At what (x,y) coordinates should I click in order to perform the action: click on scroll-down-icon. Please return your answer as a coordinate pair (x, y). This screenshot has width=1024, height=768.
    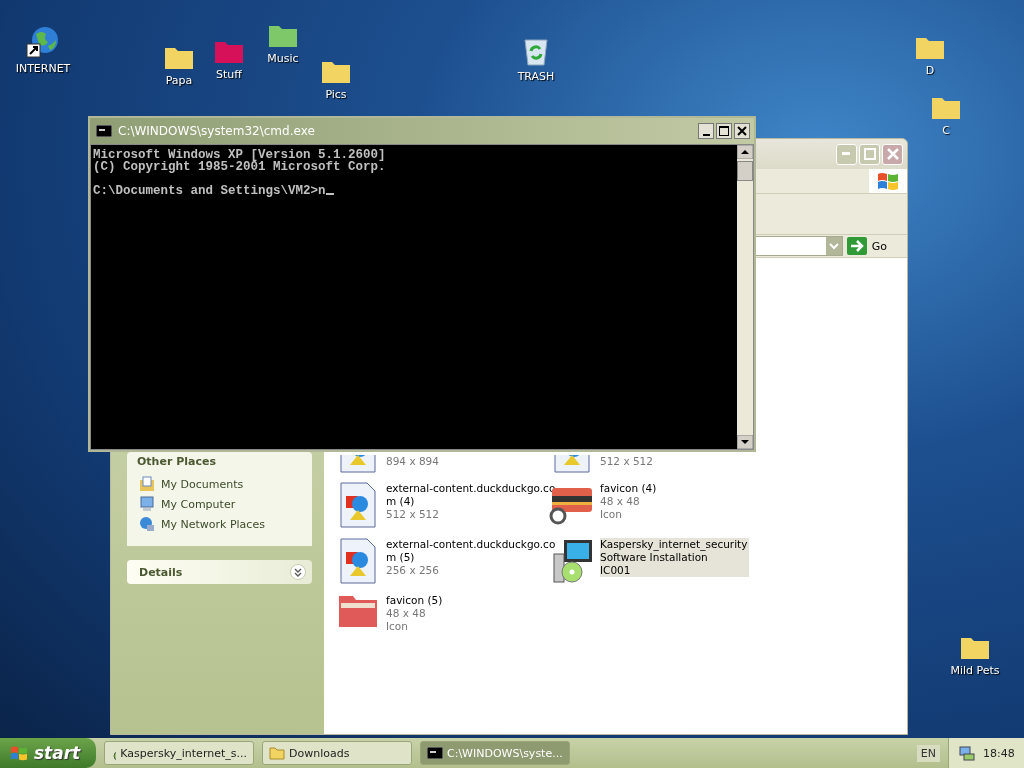
    Looking at the image, I should click on (745, 442).